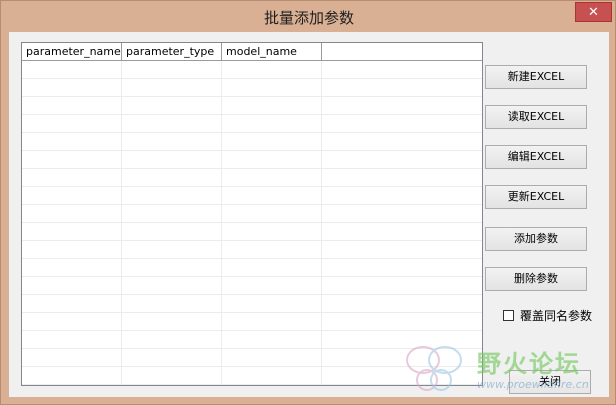  I want to click on list-header: parameter_name parameter_type model_name, so click(252, 52).